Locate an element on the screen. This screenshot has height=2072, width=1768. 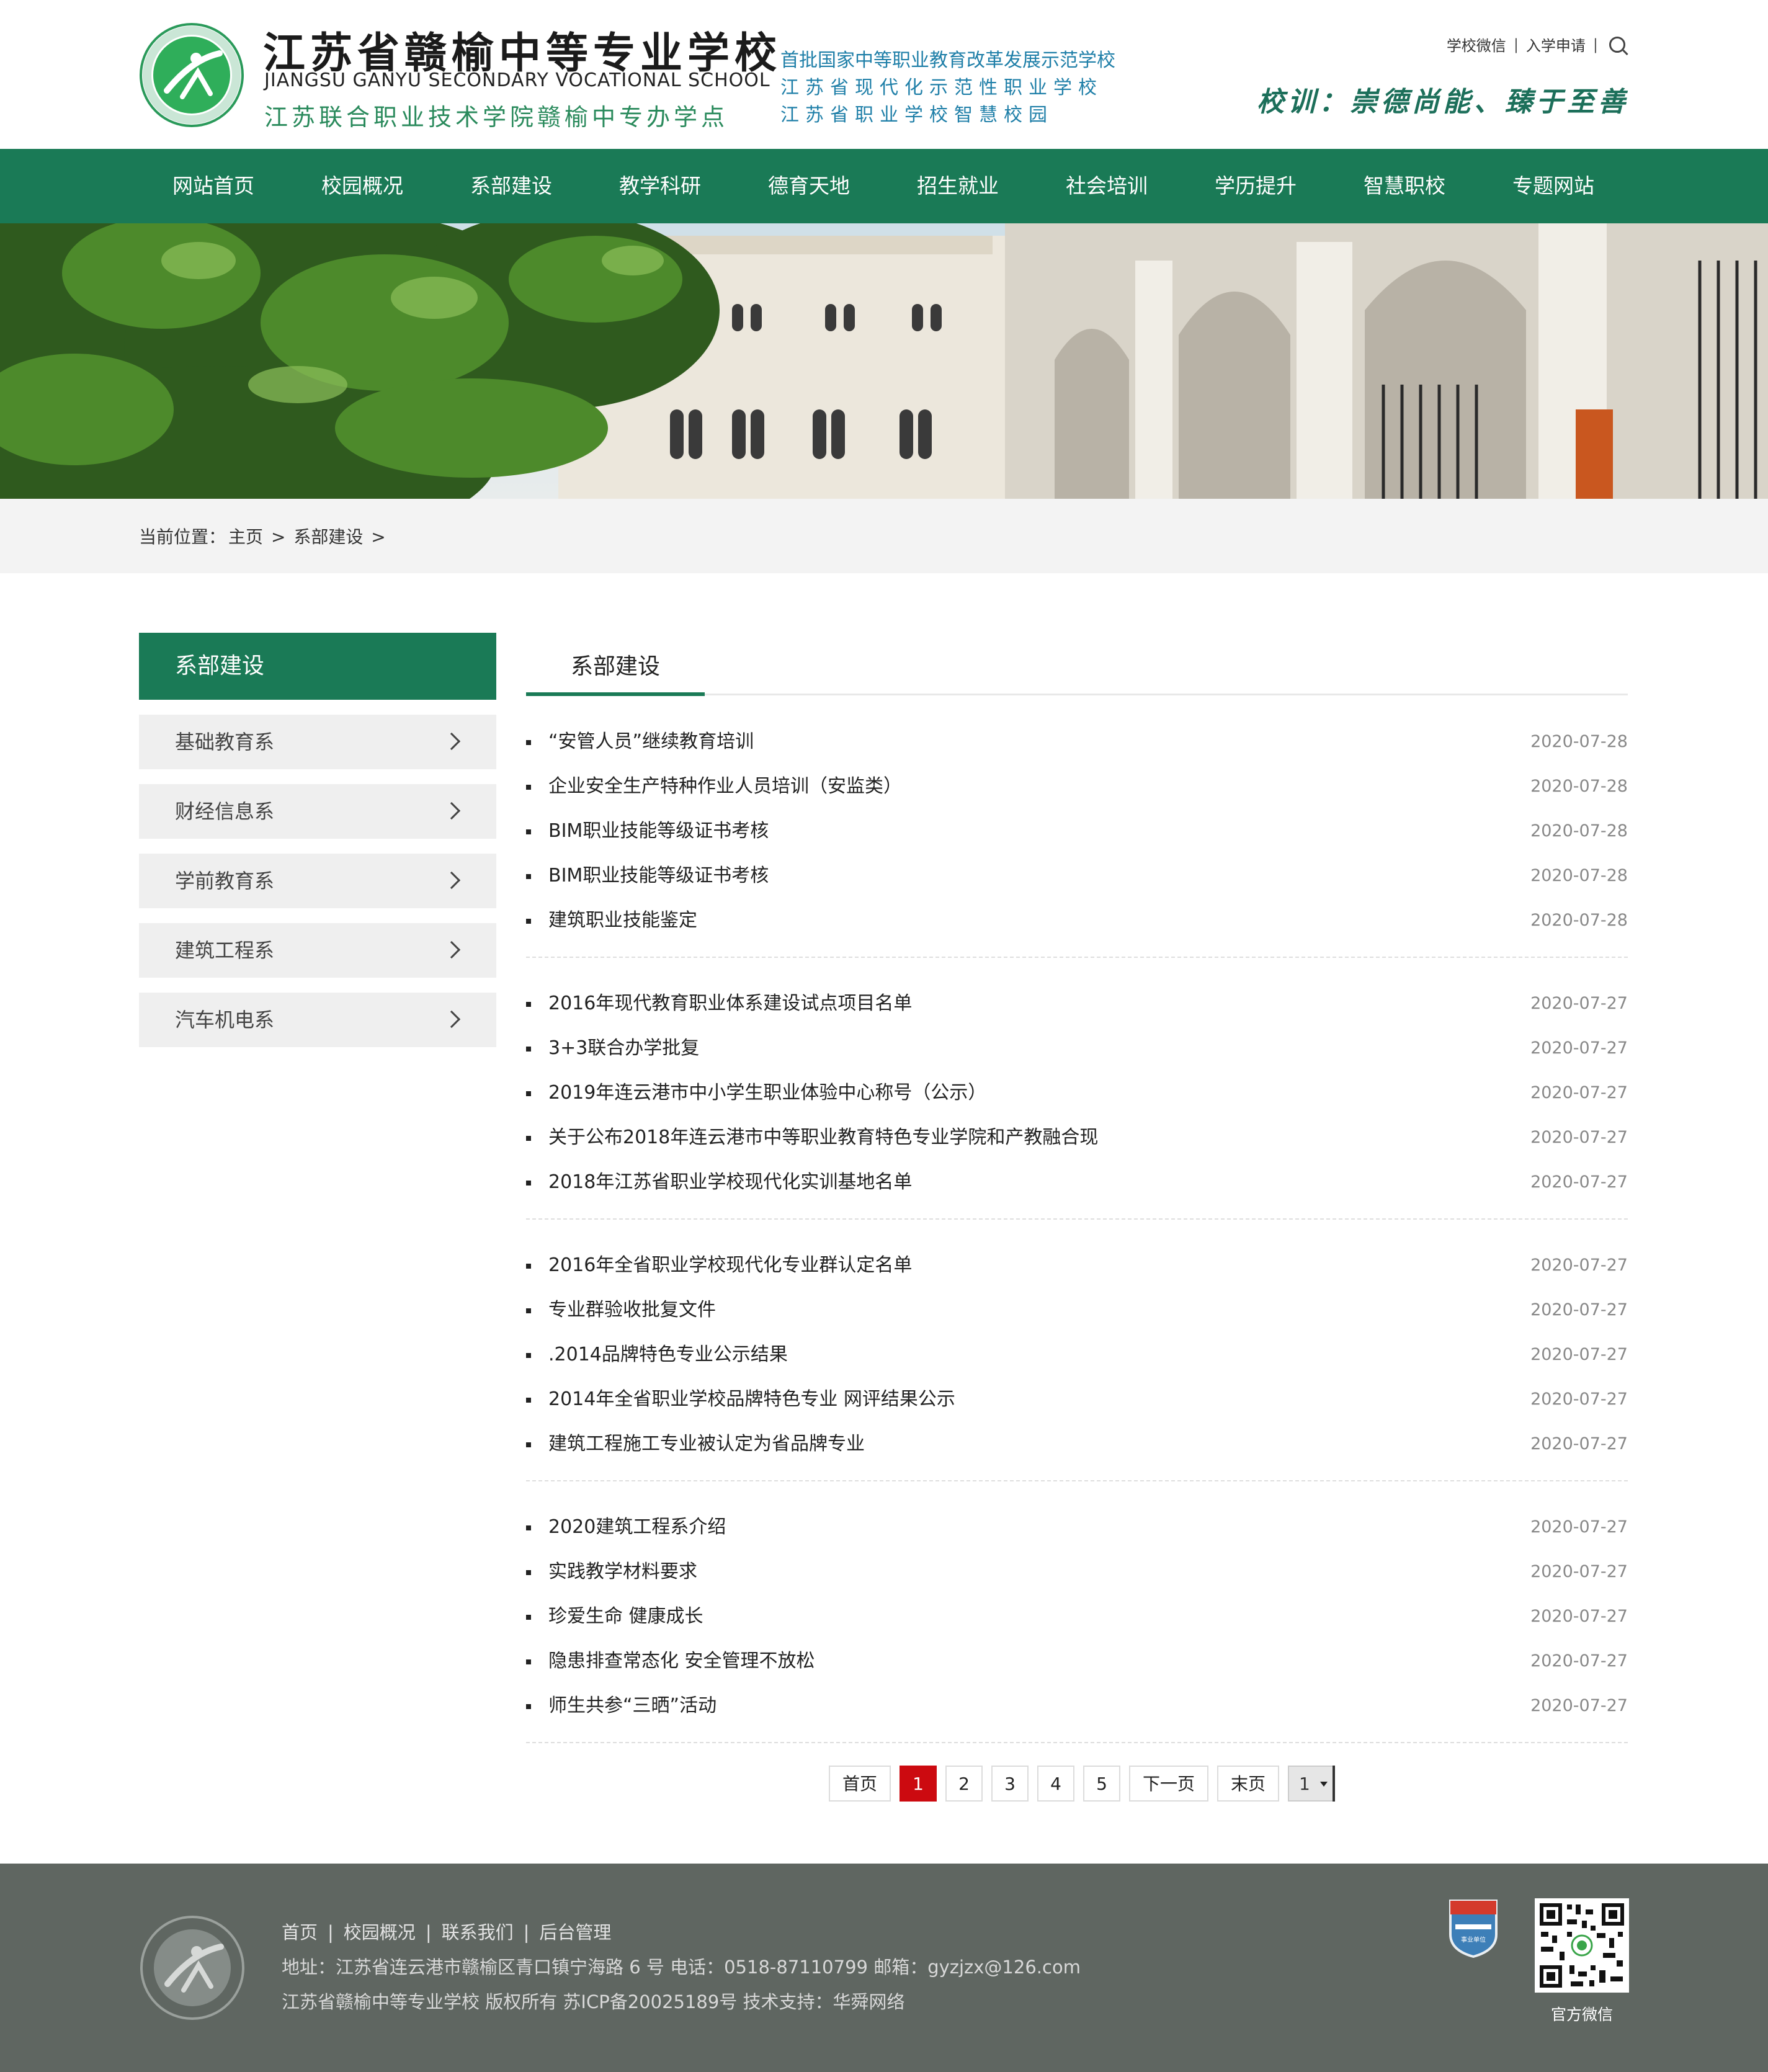
news-title-link: 2019年连云港市中小学生职业体验中心称号（公示） is located at coordinates (767, 1093).